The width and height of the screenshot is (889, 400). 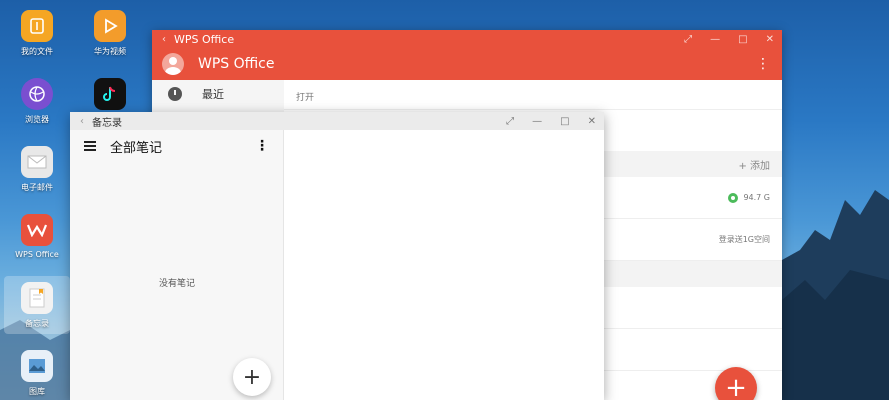 What do you see at coordinates (90, 146) in the screenshot?
I see `menu-icon` at bounding box center [90, 146].